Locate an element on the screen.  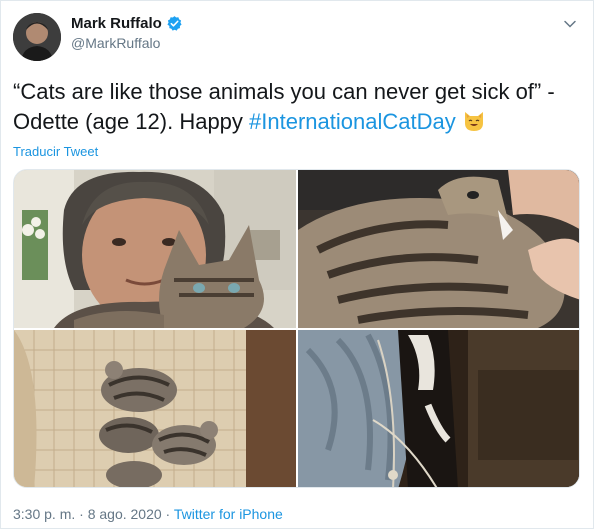
timestamp: 3:30 p. m. · 8 ago. 2020 · is located at coordinates (93, 514).